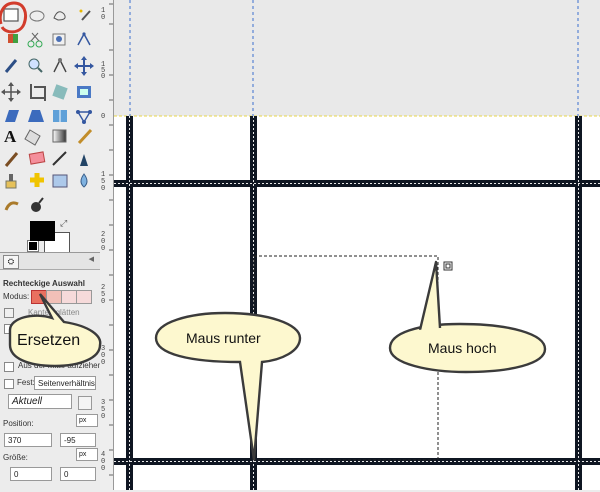  I want to click on size-width-input: 0, so click(31, 474).